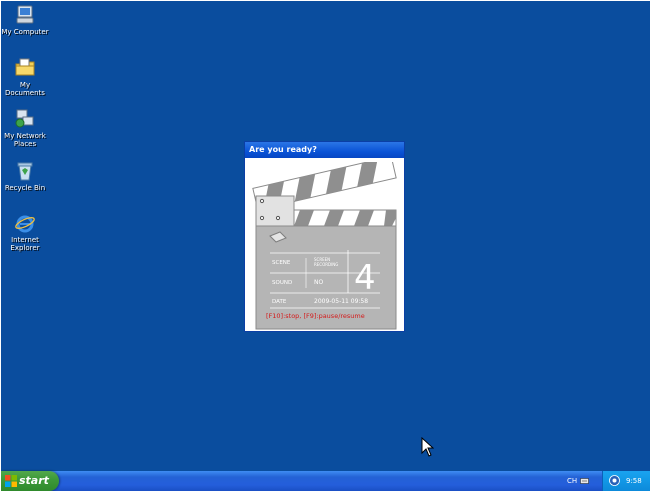 The width and height of the screenshot is (651, 492). I want to click on start-button: start, so click(30, 481).